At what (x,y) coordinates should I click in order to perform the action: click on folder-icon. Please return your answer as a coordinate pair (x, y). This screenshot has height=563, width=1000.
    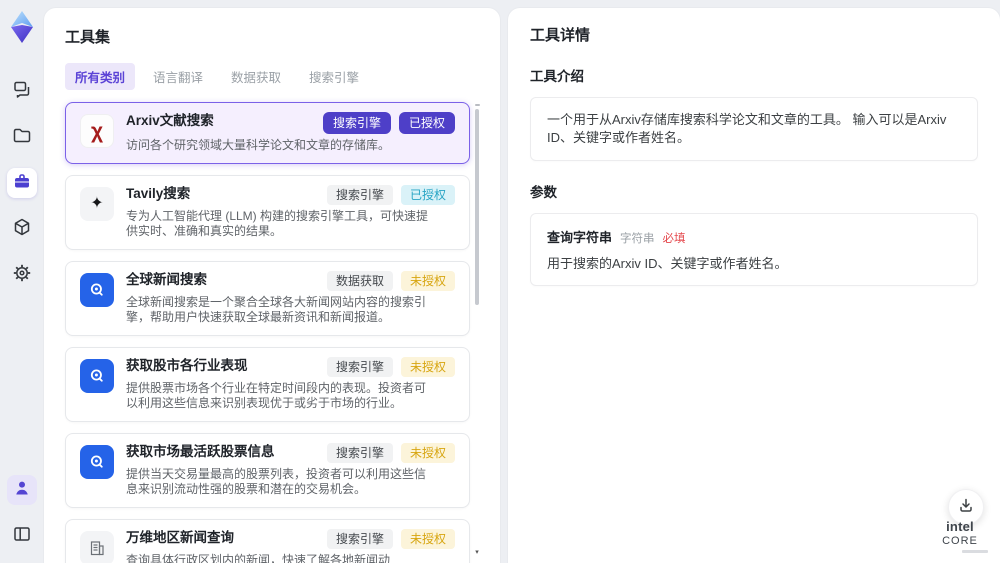
    Looking at the image, I should click on (22, 137).